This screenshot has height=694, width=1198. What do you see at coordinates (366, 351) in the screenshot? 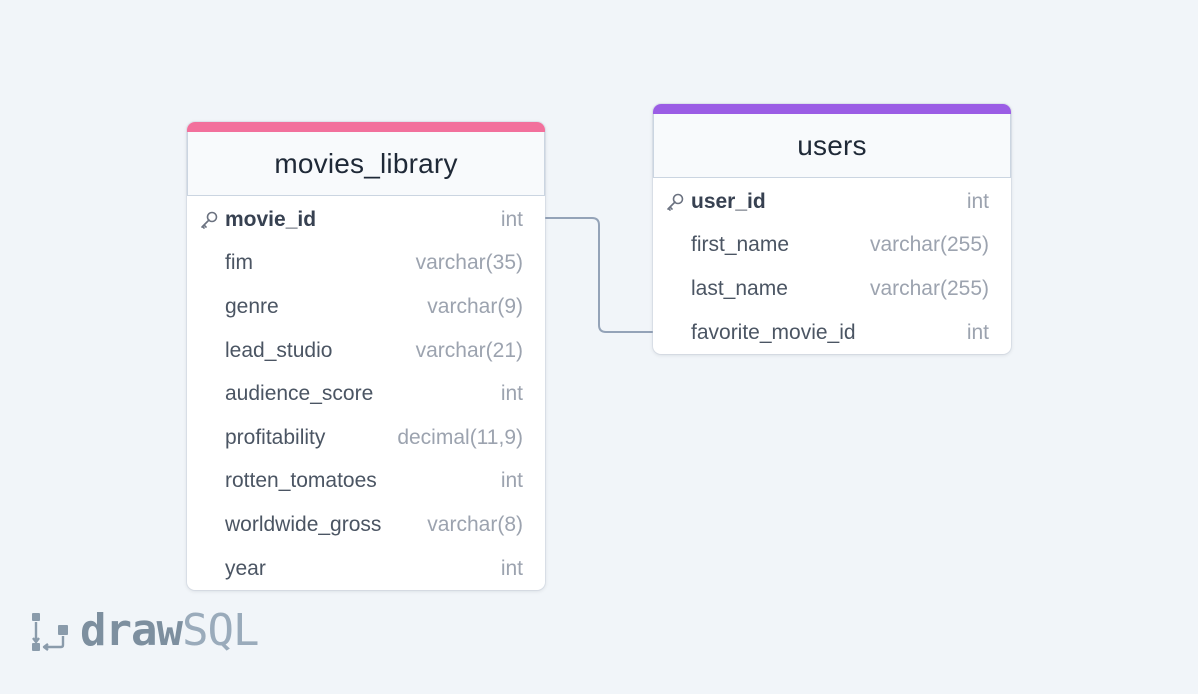
I see `column-row-lead-studio: lead_studio varchar(21)` at bounding box center [366, 351].